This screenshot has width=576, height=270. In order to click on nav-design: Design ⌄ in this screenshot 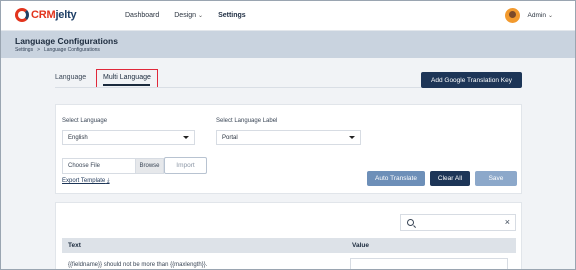, I will do `click(188, 15)`.